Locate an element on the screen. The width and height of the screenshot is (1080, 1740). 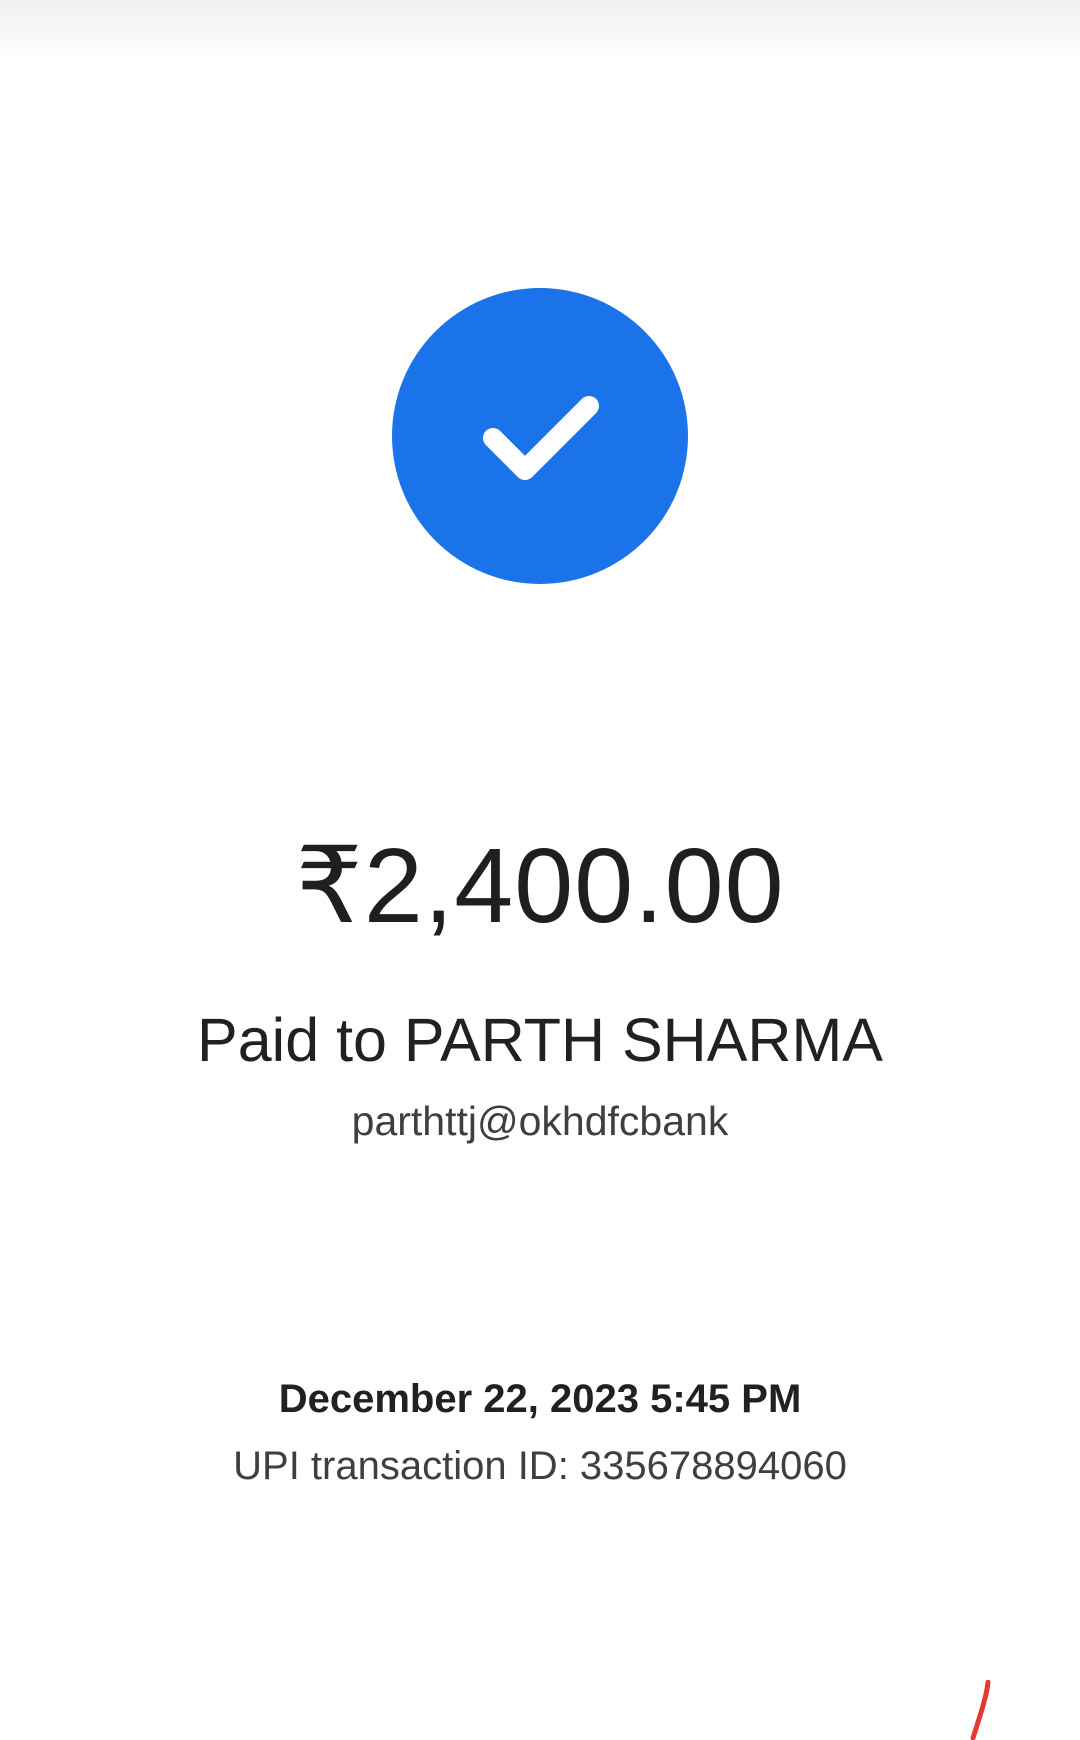
annotation-pen-mark is located at coordinates (980, 1710).